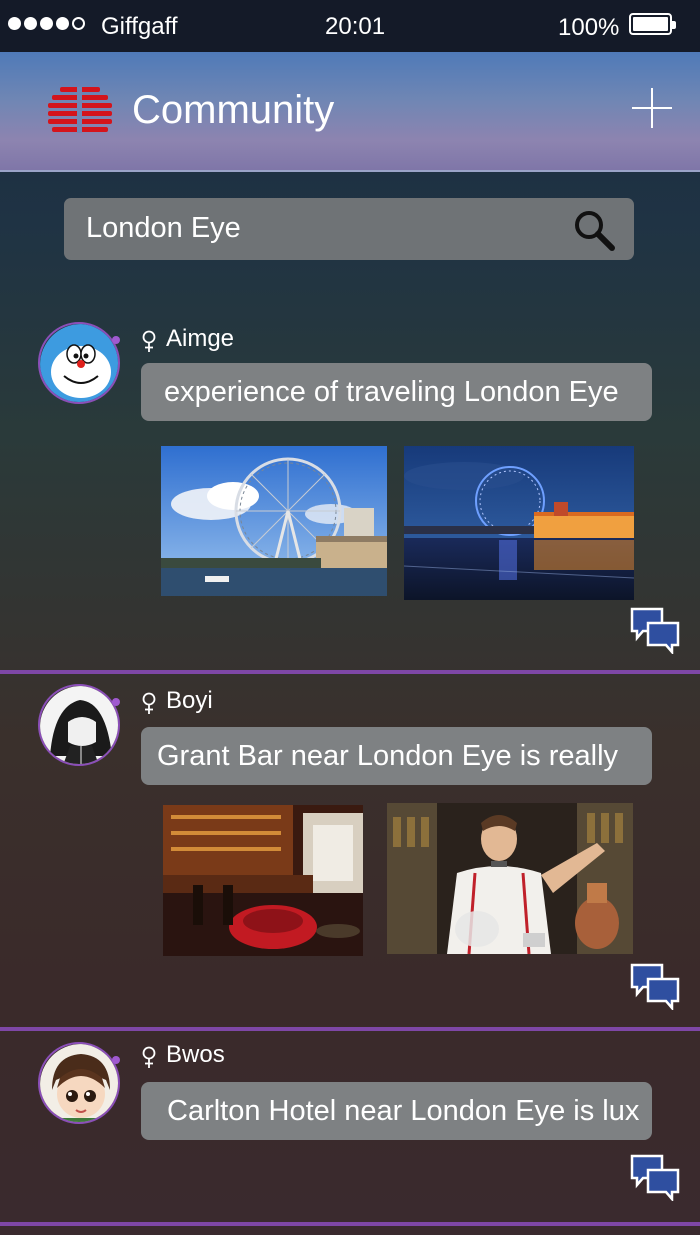 This screenshot has width=700, height=1235. What do you see at coordinates (388, 756) in the screenshot?
I see `post-text: Grant Bar near London Eye is really` at bounding box center [388, 756].